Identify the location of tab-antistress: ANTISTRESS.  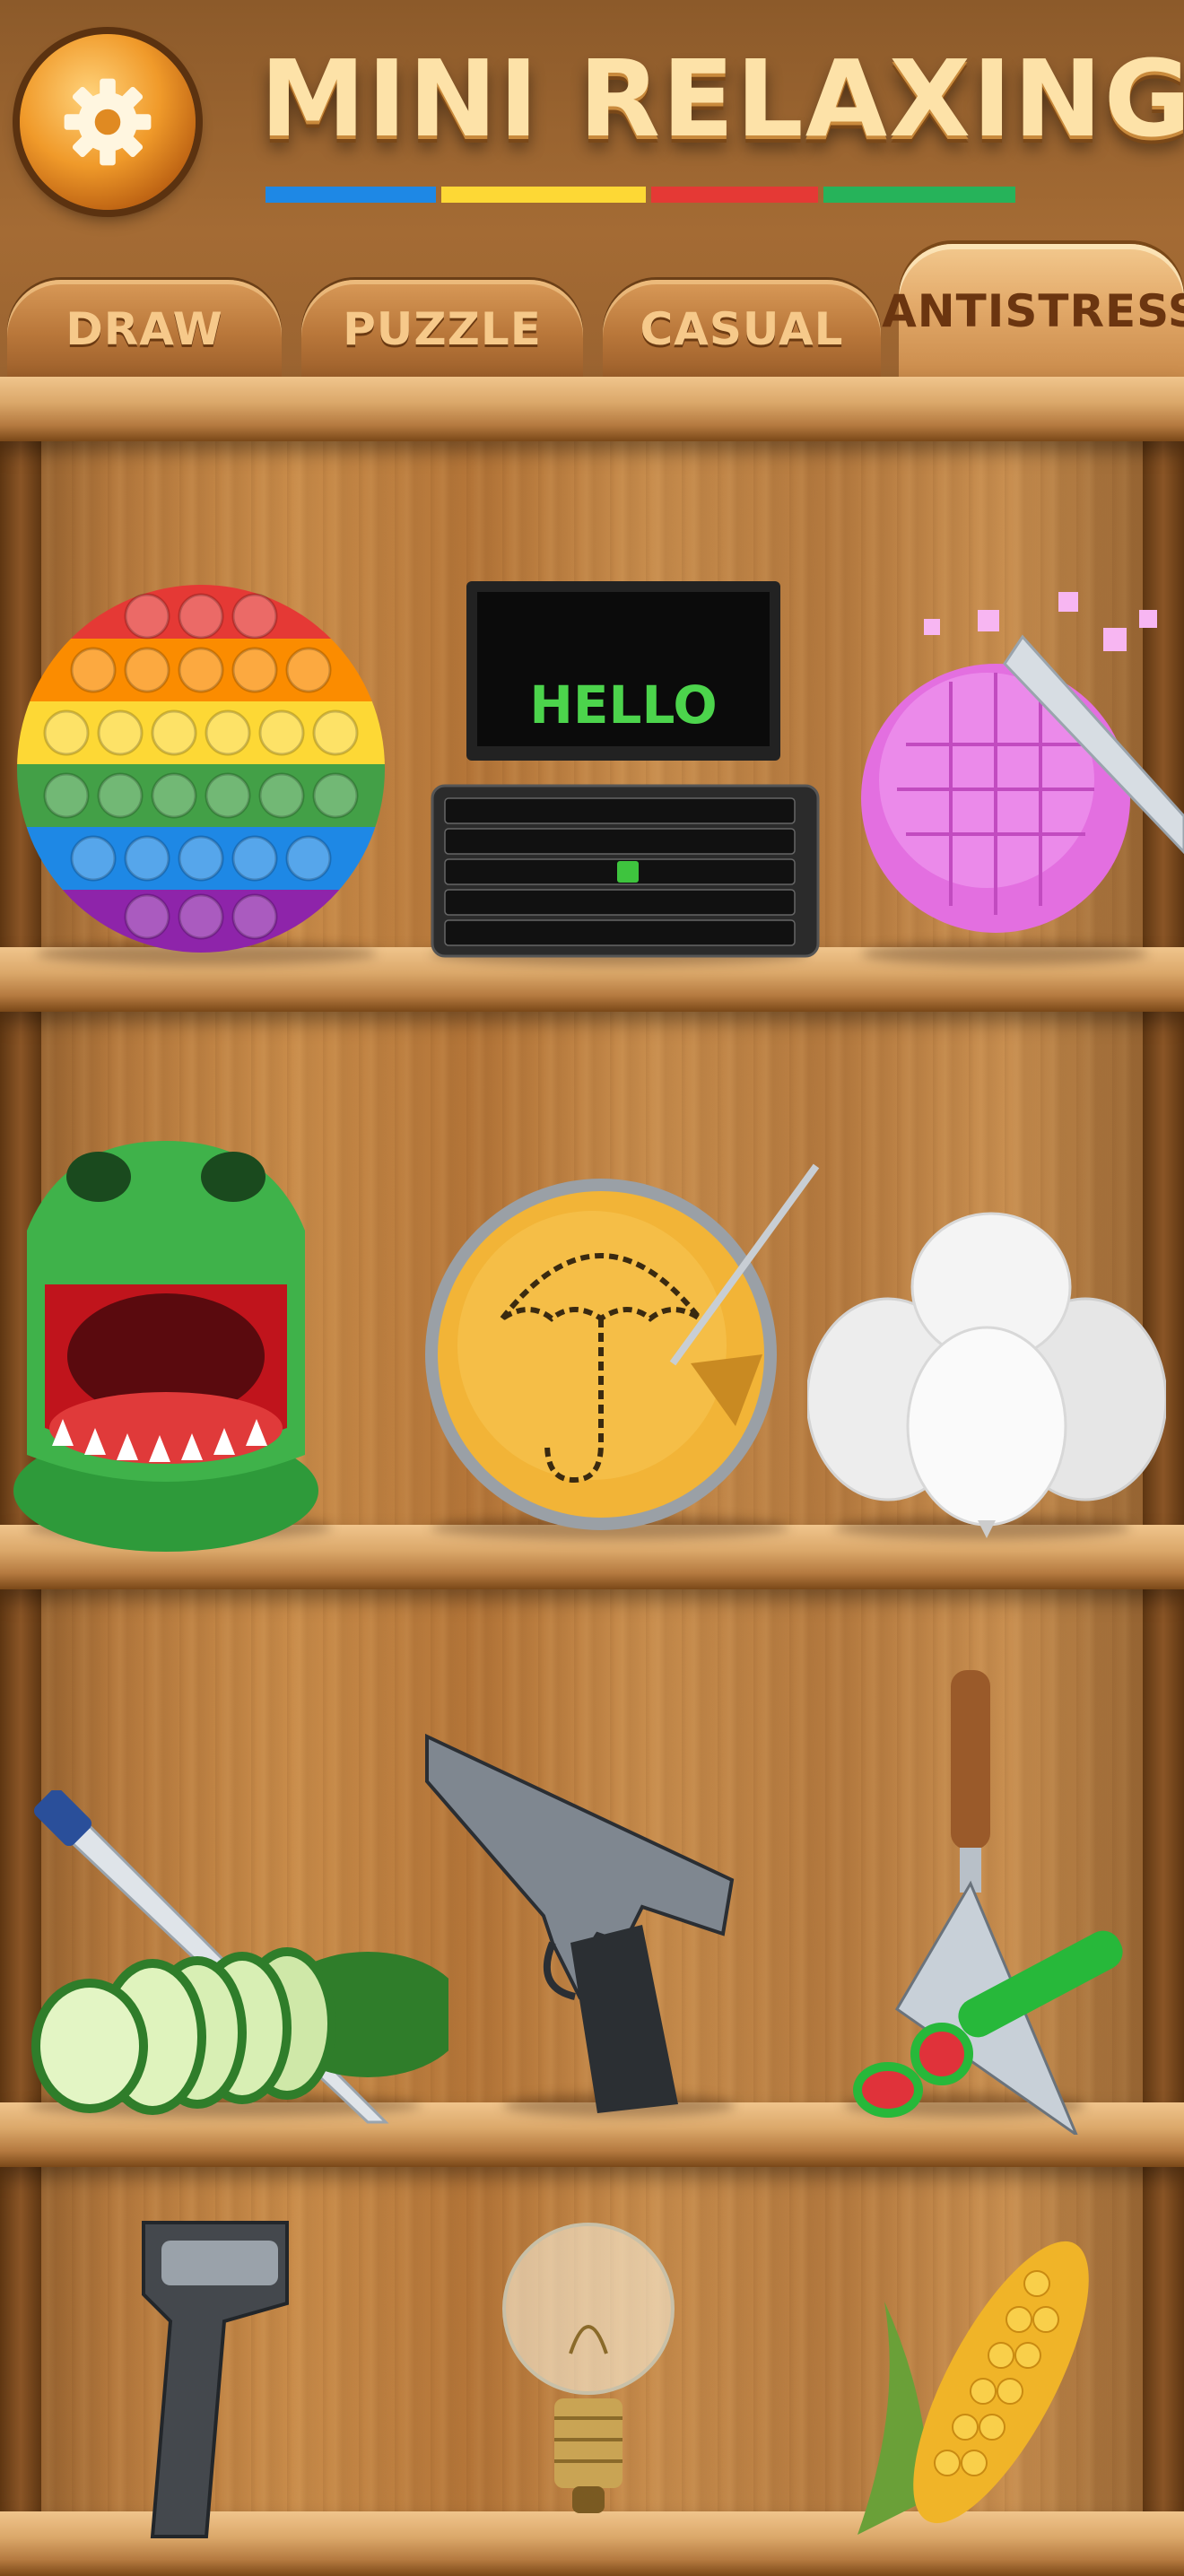
(1033, 311).